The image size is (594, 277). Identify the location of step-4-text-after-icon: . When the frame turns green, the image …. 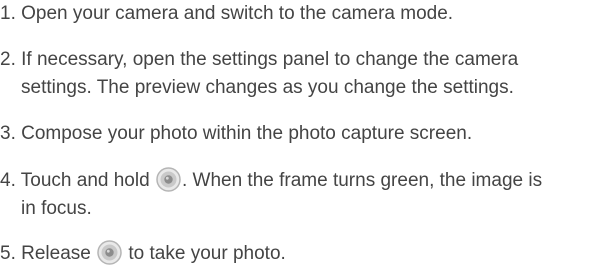
(362, 180).